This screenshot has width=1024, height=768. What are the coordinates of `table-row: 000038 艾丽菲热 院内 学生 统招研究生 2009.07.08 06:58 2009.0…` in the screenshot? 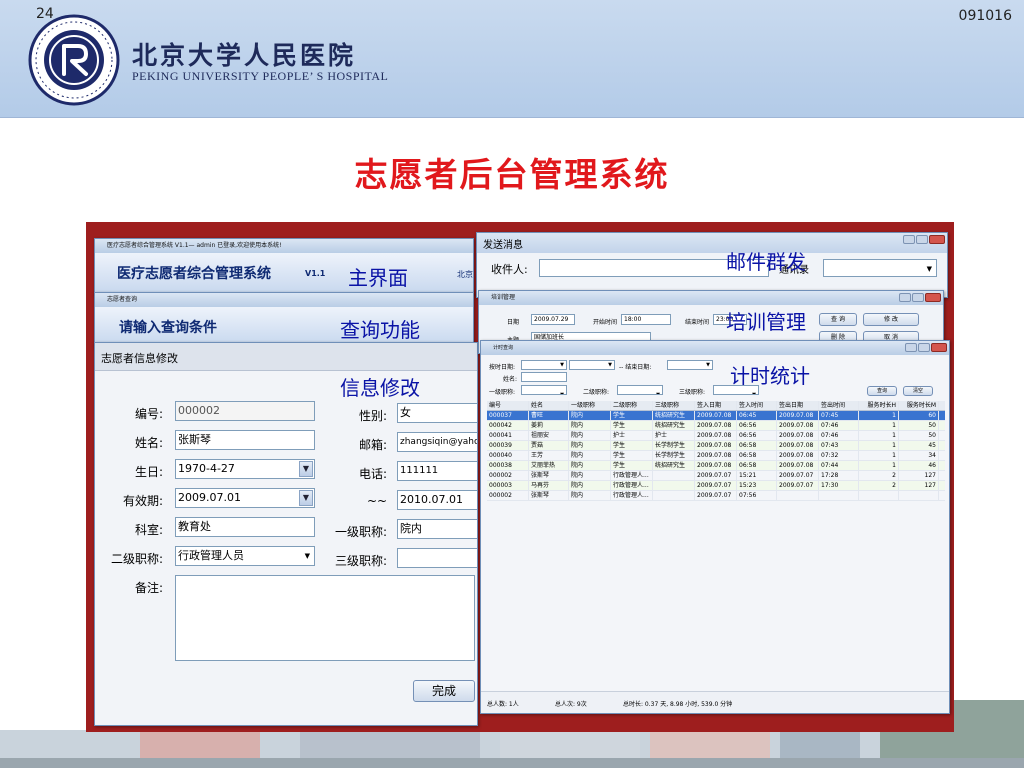 It's located at (716, 466).